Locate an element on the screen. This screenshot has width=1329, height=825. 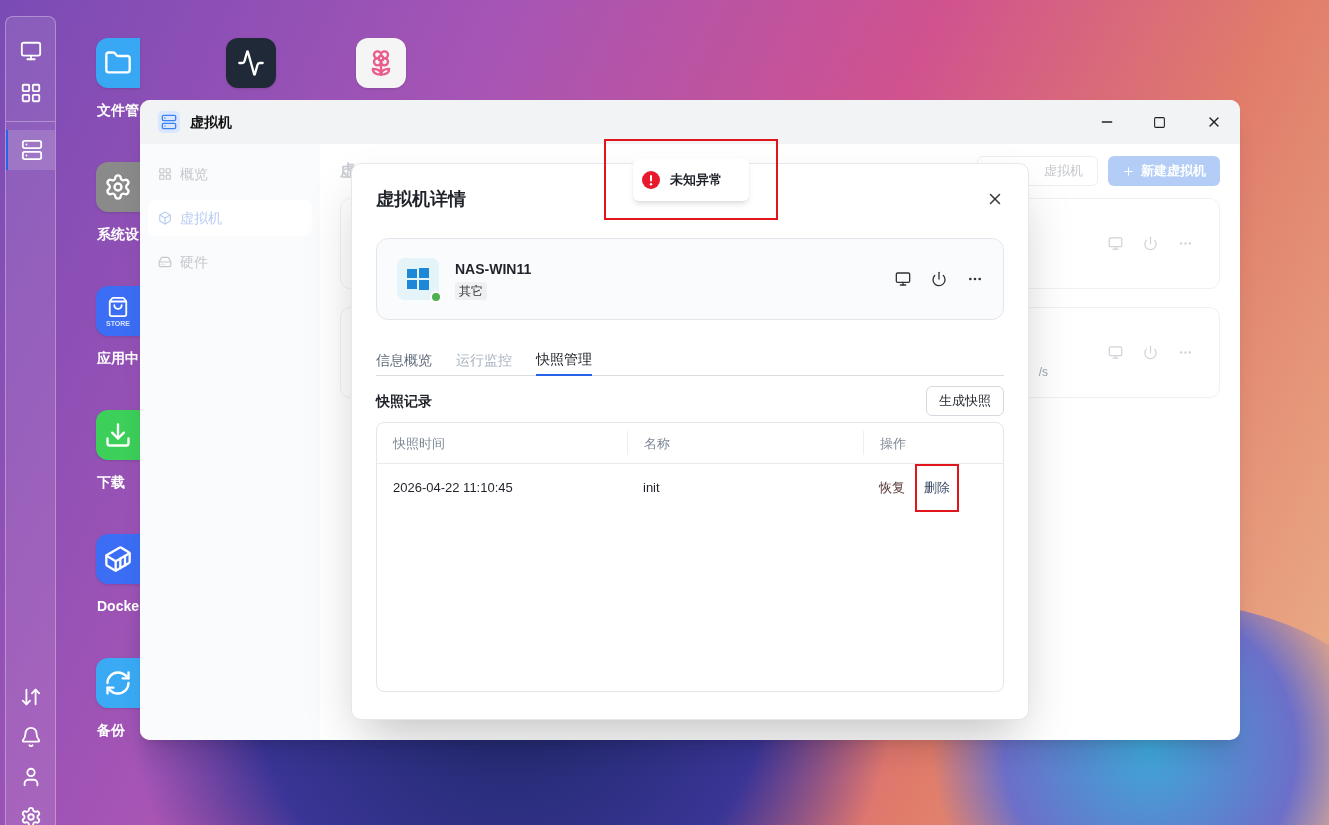
folder-icon is located at coordinates (118, 63).